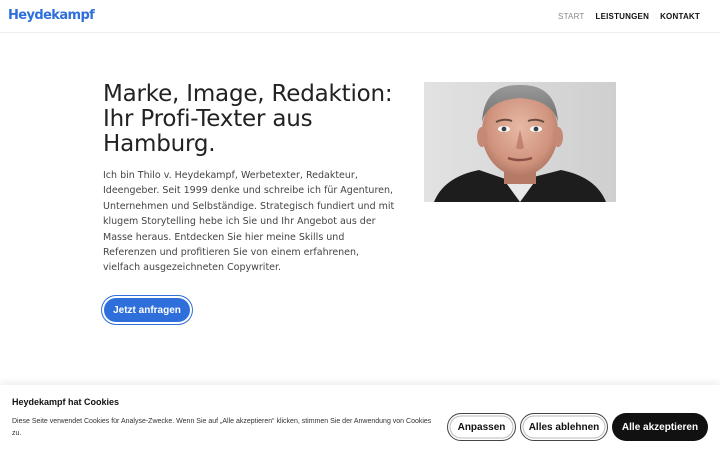  I want to click on request-button: Jetzt anfragen, so click(147, 310).